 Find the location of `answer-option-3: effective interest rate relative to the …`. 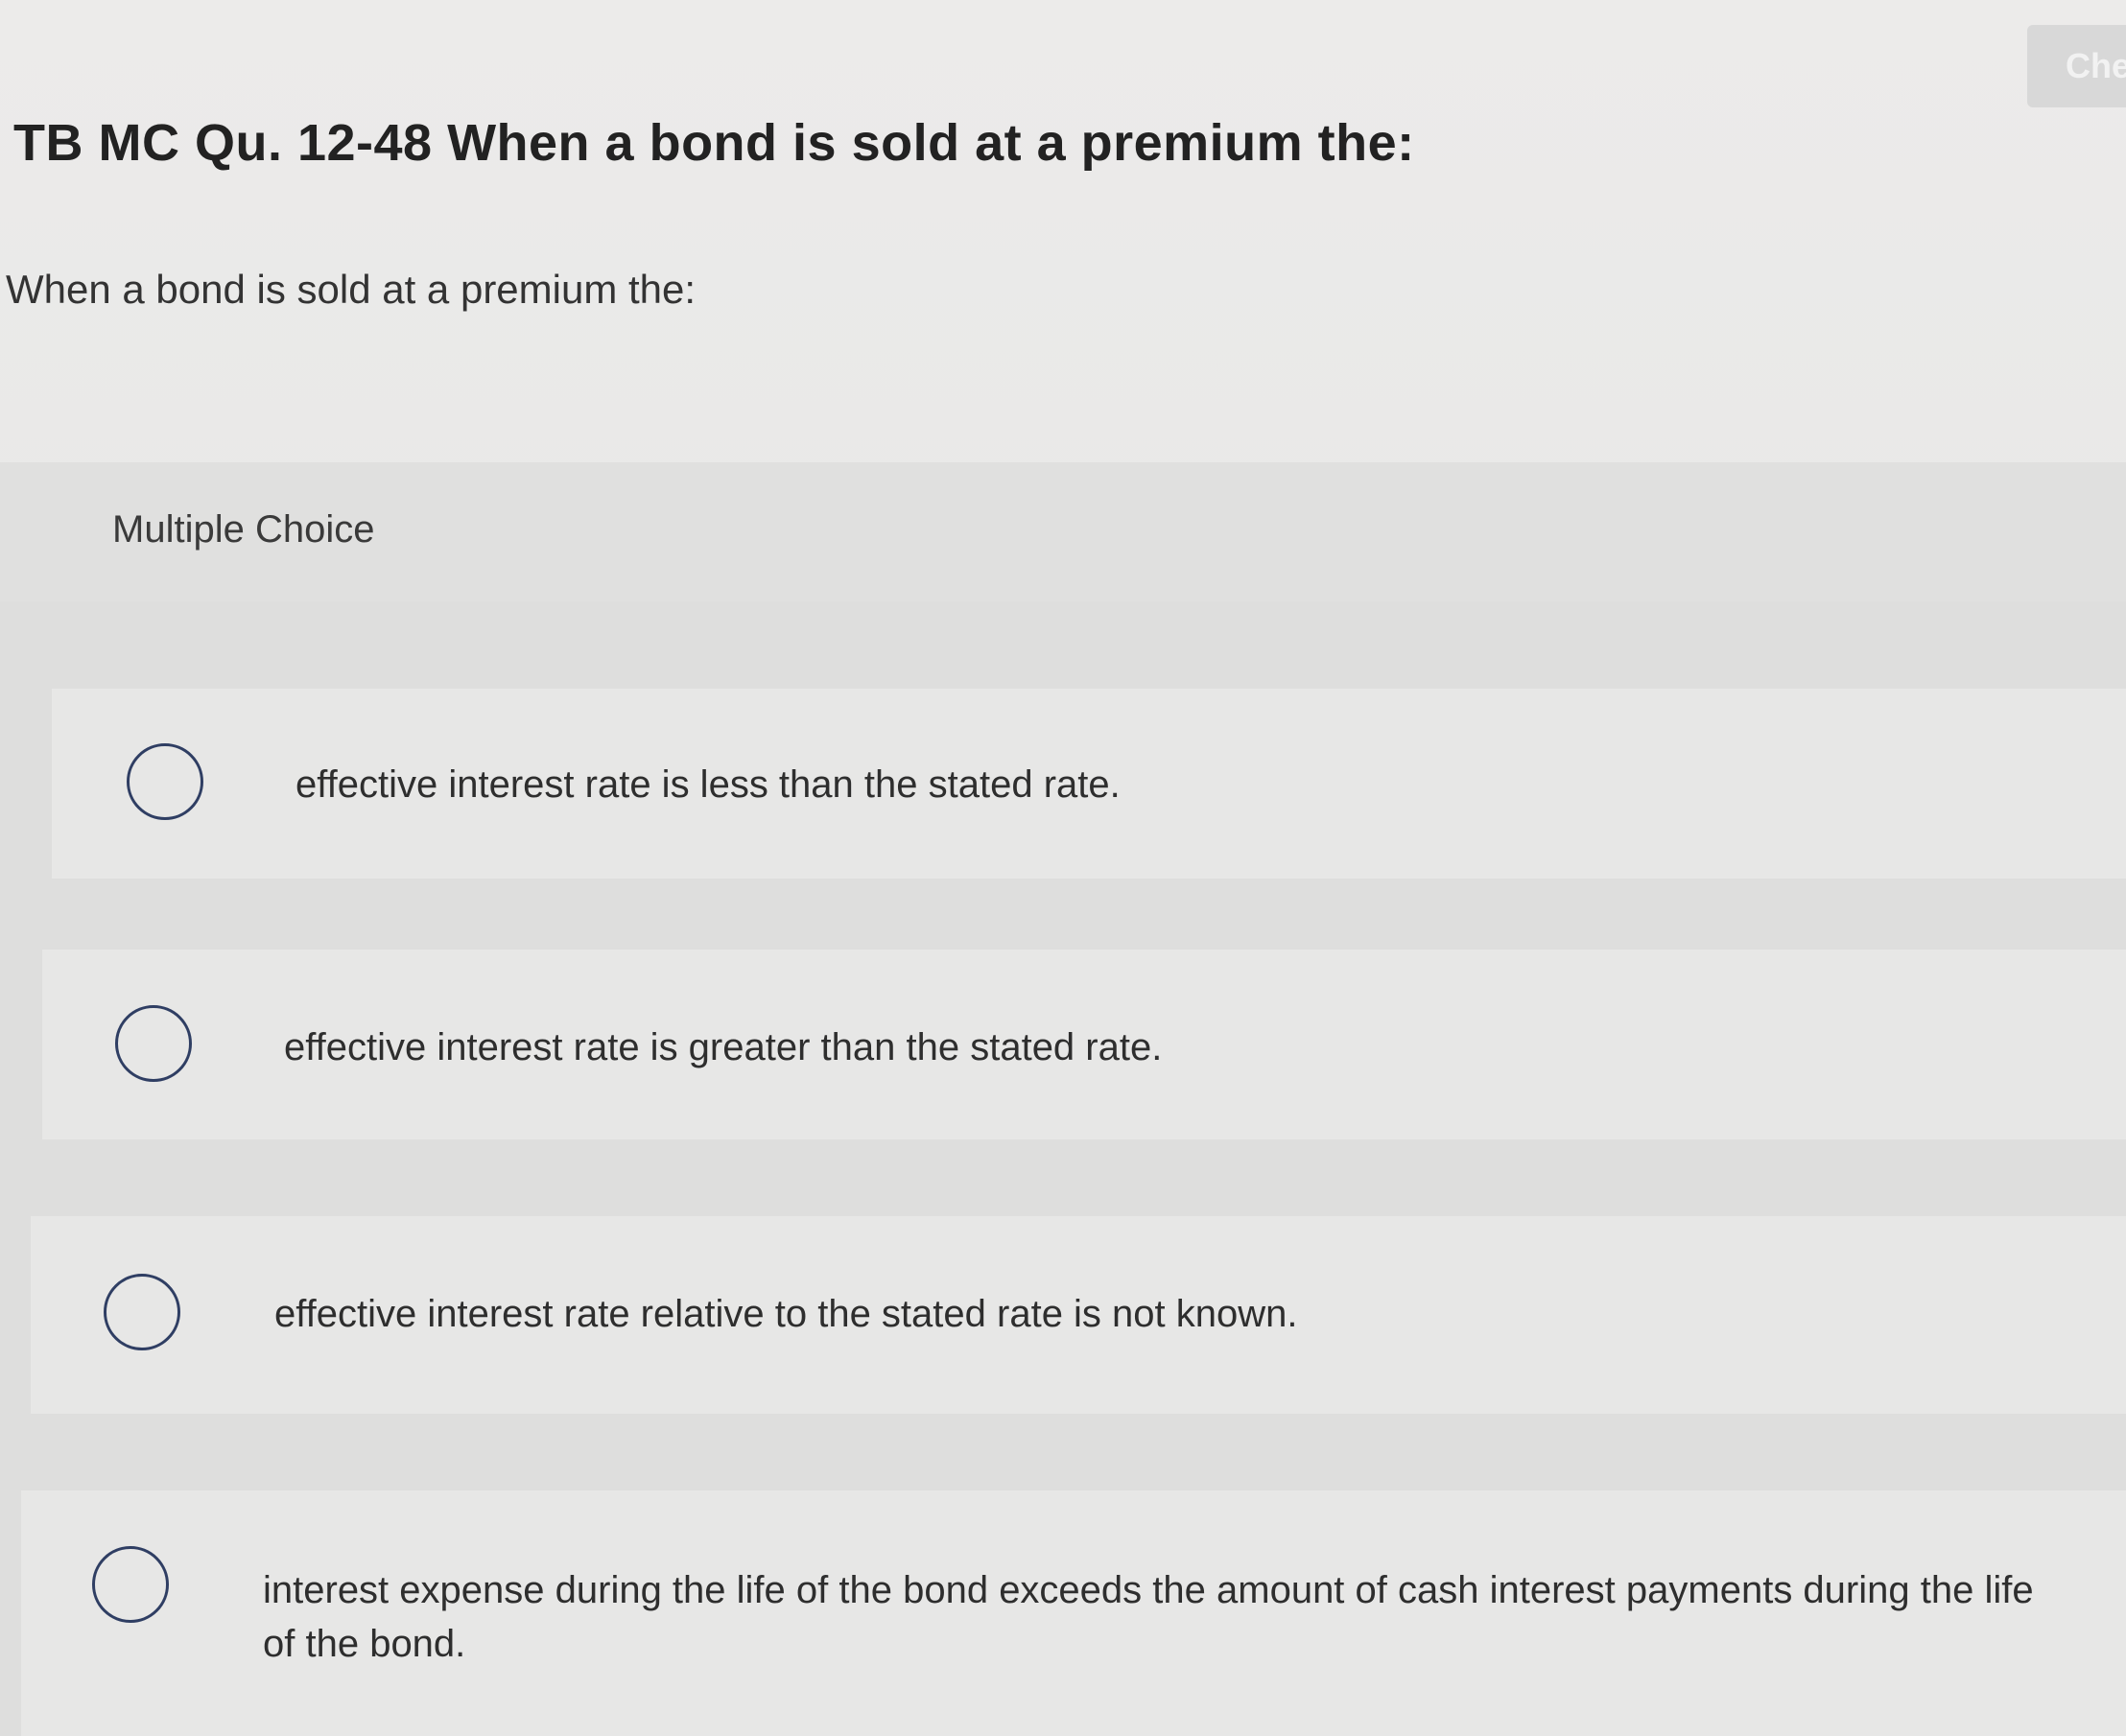

answer-option-3: effective interest rate relative to the … is located at coordinates (1078, 1315).